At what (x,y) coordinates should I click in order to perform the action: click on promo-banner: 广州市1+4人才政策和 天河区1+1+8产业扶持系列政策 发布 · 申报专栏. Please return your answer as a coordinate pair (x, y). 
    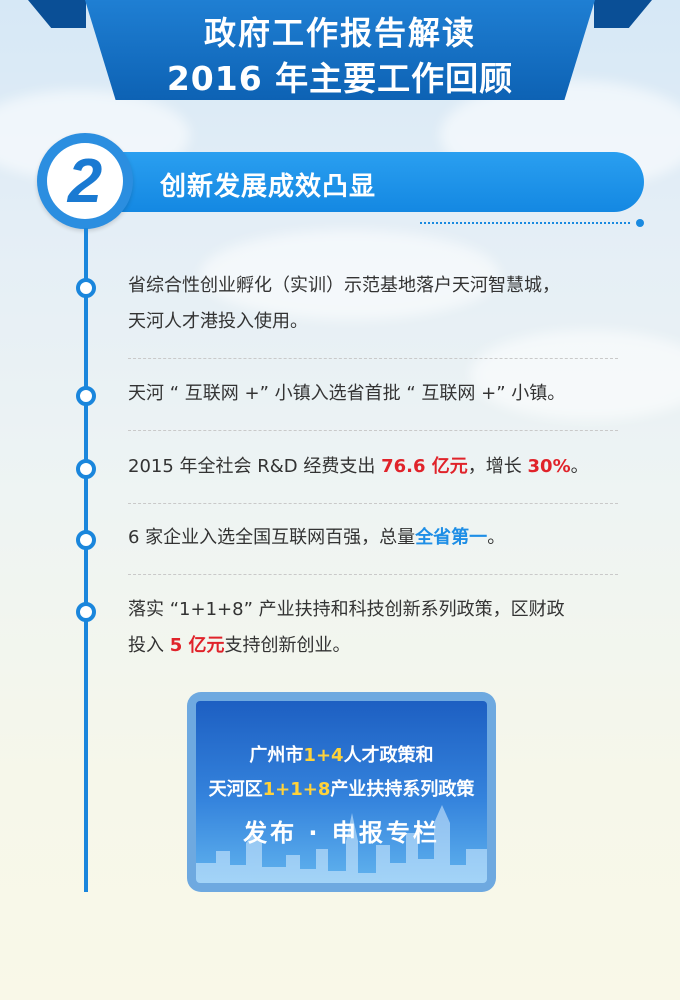
    Looking at the image, I should click on (341, 792).